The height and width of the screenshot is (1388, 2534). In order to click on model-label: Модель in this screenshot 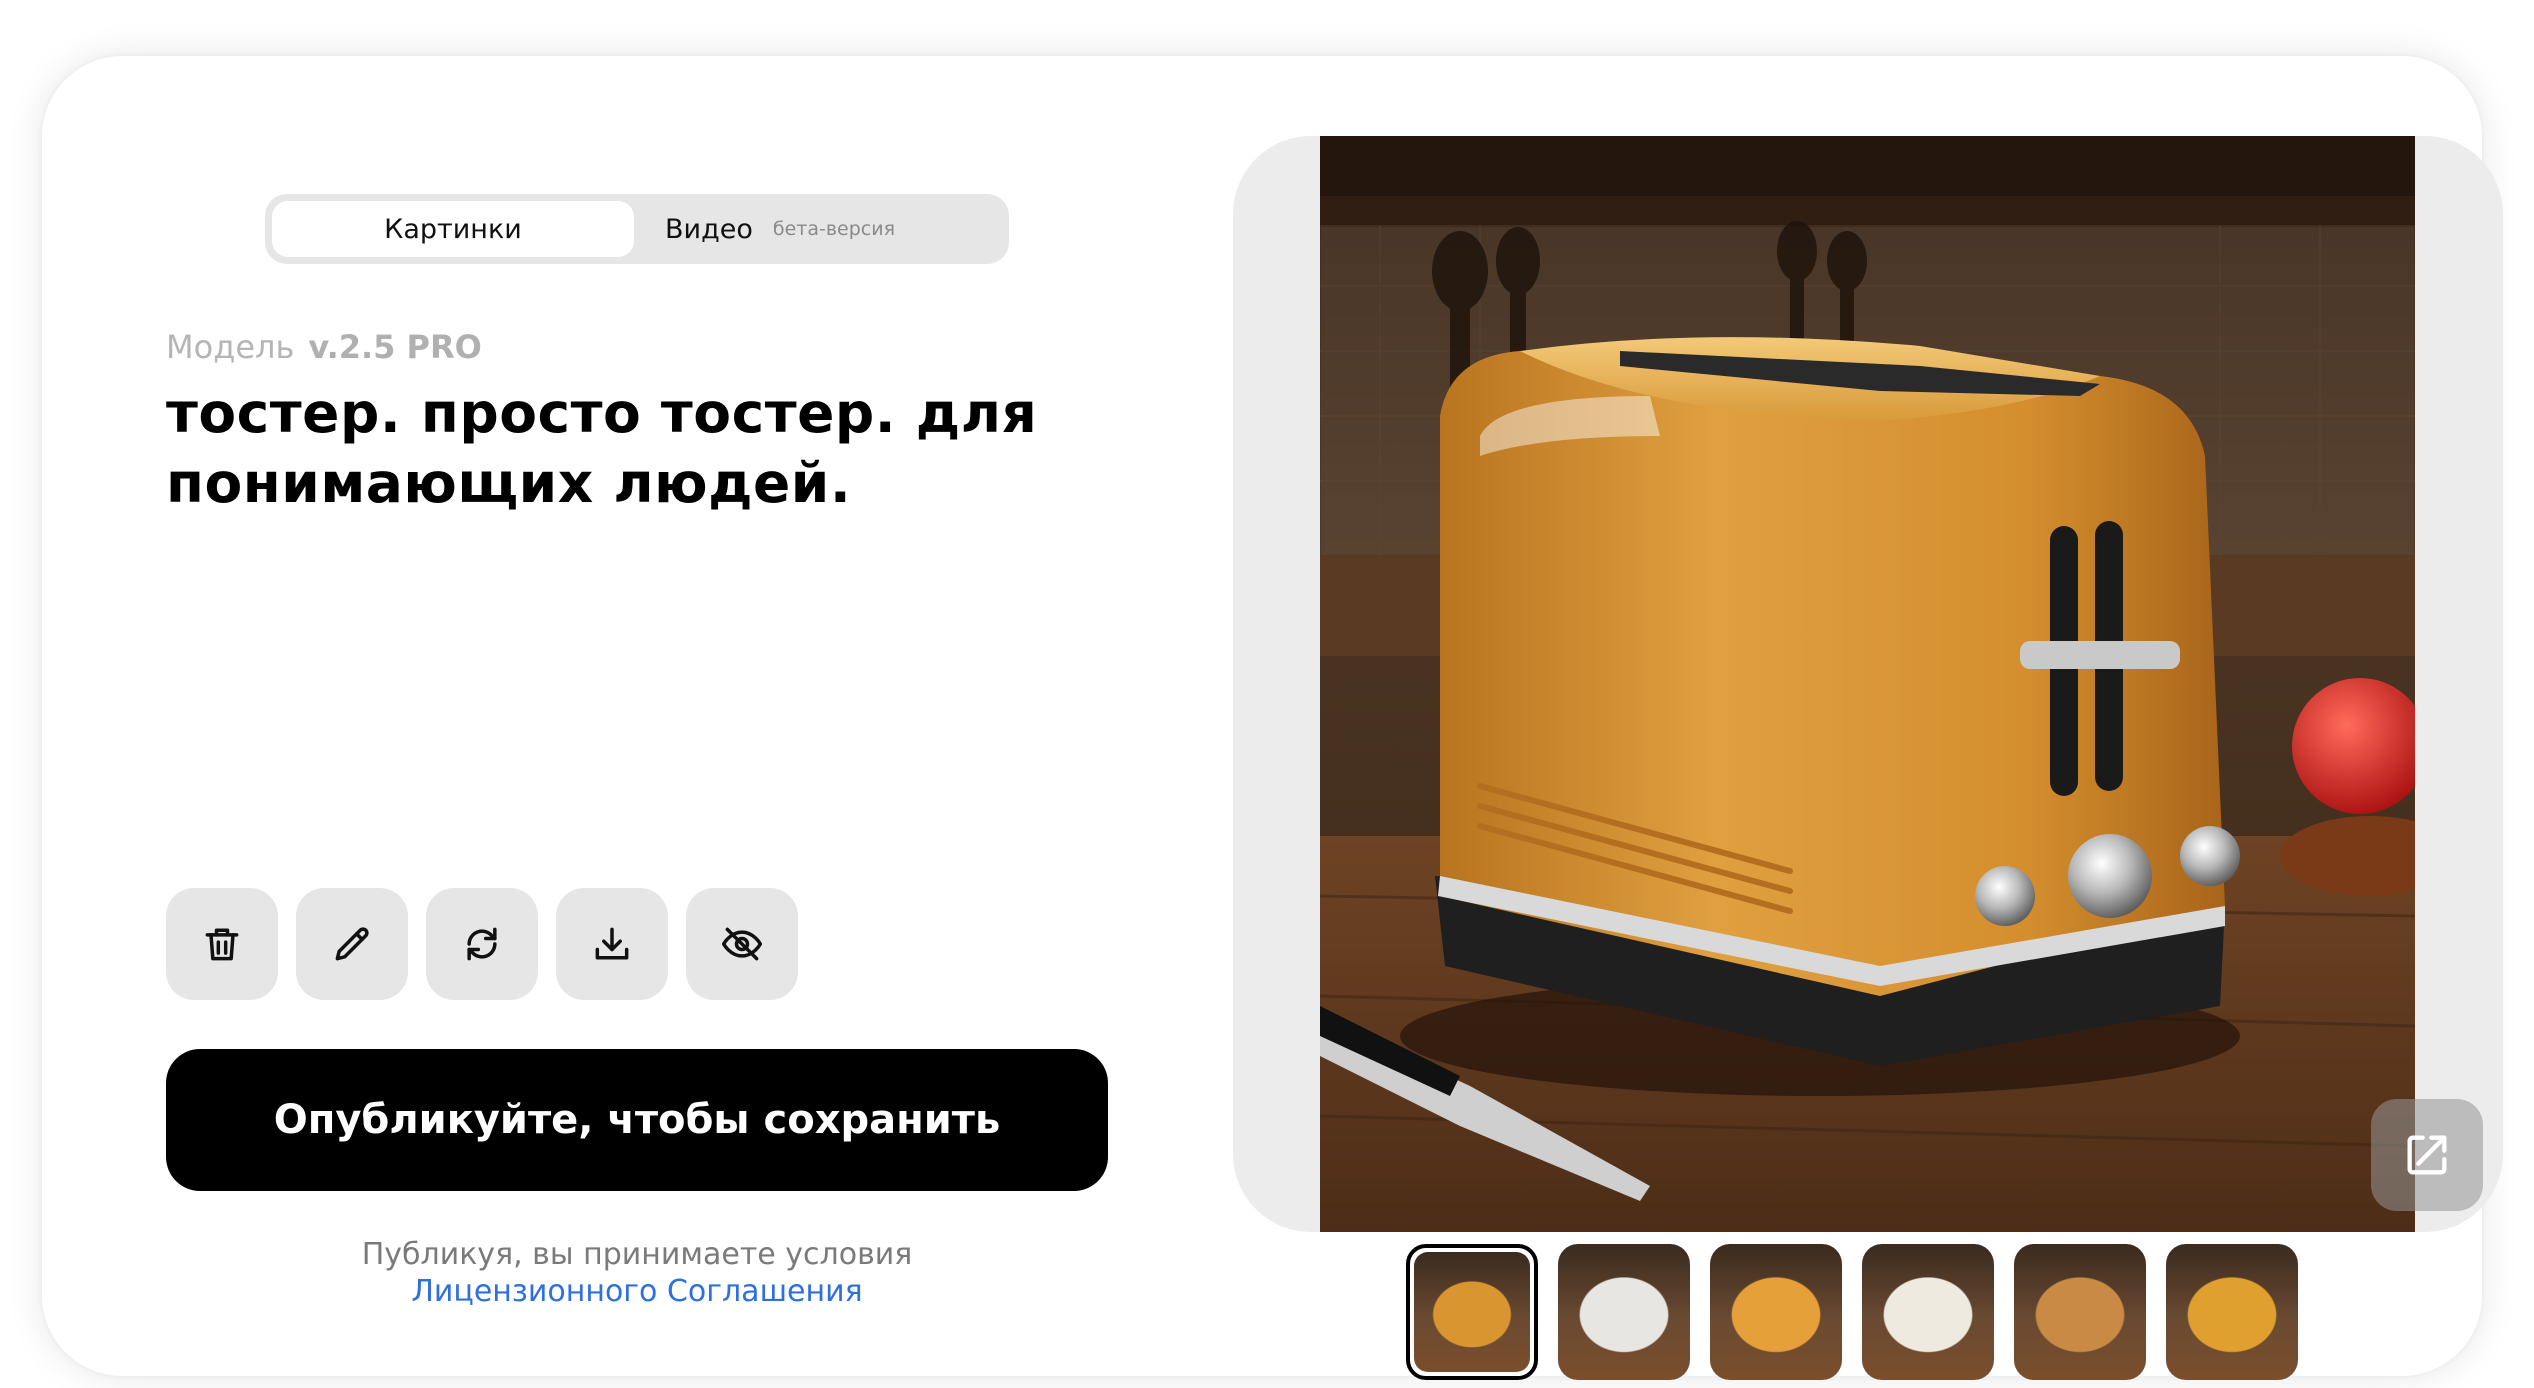, I will do `click(230, 347)`.